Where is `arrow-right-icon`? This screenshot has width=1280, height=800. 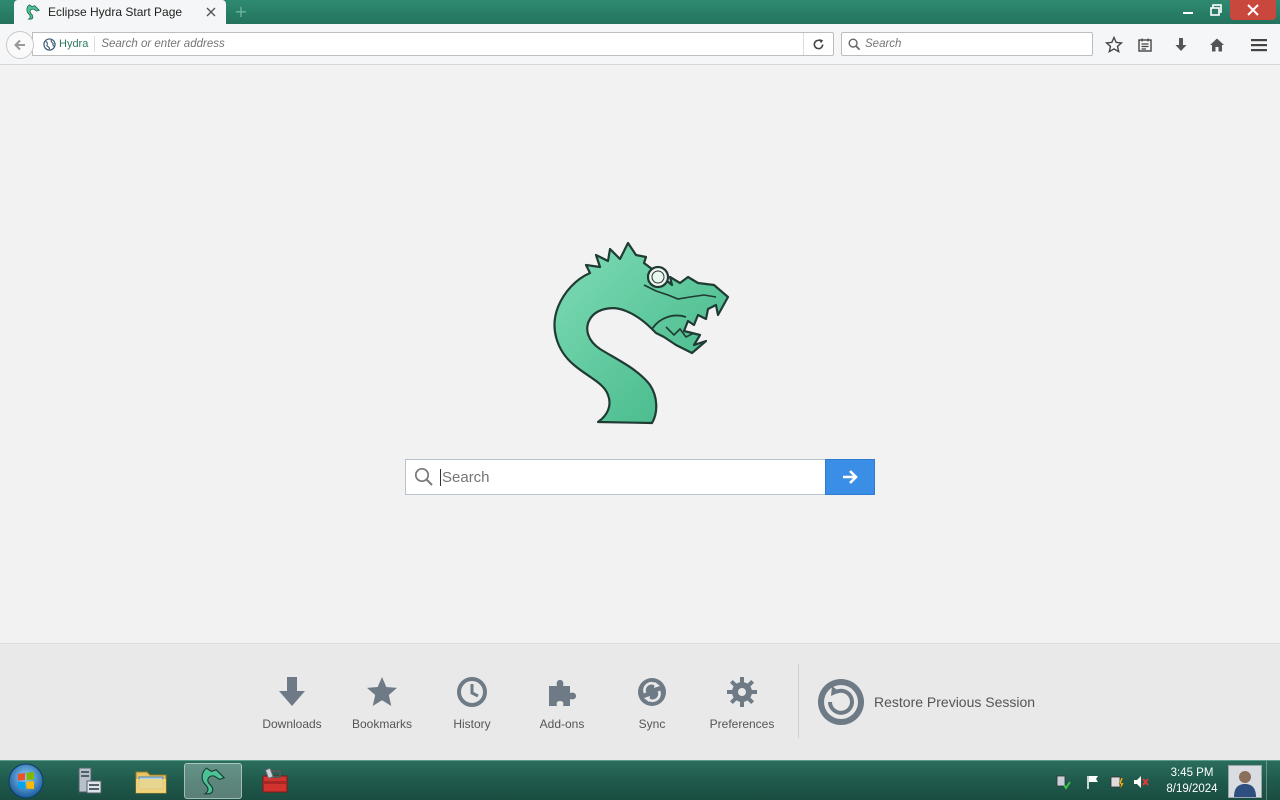 arrow-right-icon is located at coordinates (850, 477).